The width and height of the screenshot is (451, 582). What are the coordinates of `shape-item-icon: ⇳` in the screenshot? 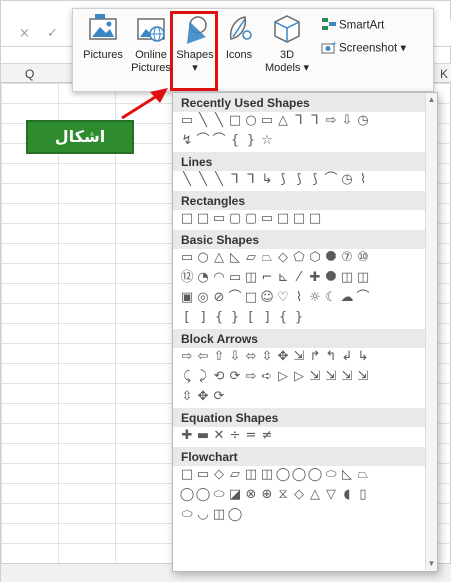 It's located at (187, 397).